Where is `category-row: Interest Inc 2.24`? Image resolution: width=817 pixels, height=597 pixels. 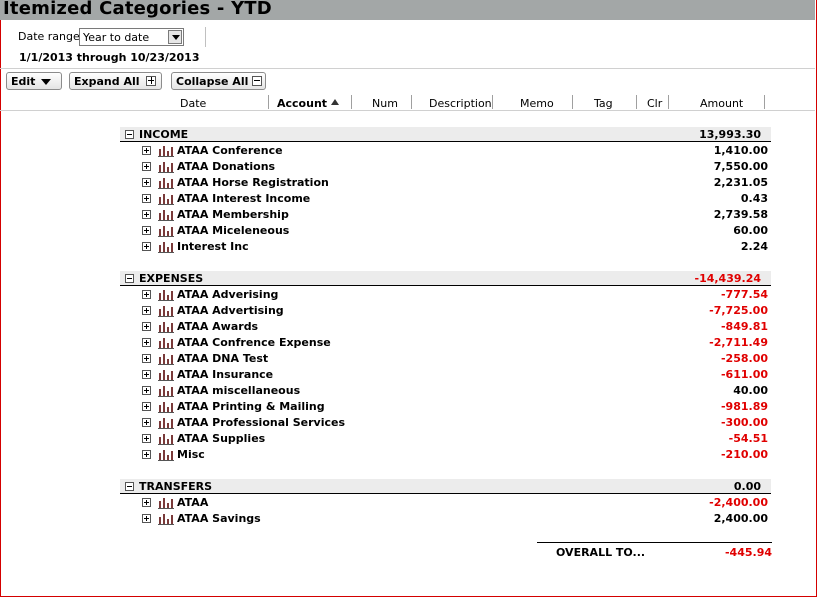 category-row: Interest Inc 2.24 is located at coordinates (445, 247).